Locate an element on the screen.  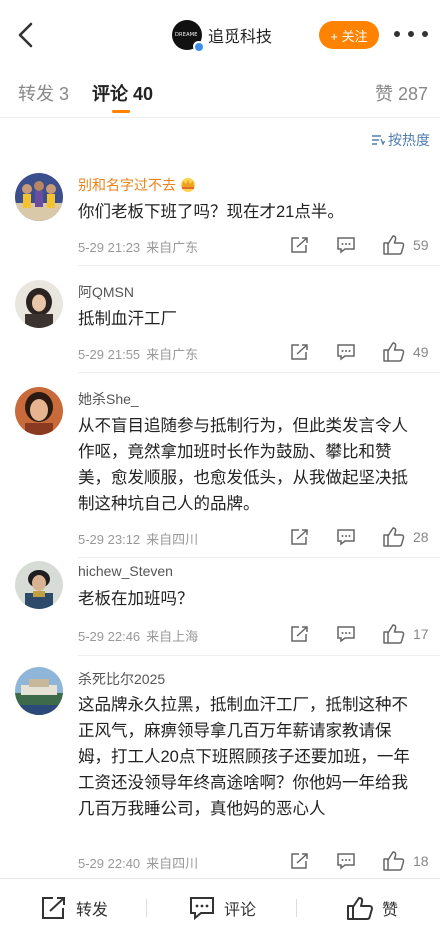
comment-actions: 17 is located at coordinates (360, 634).